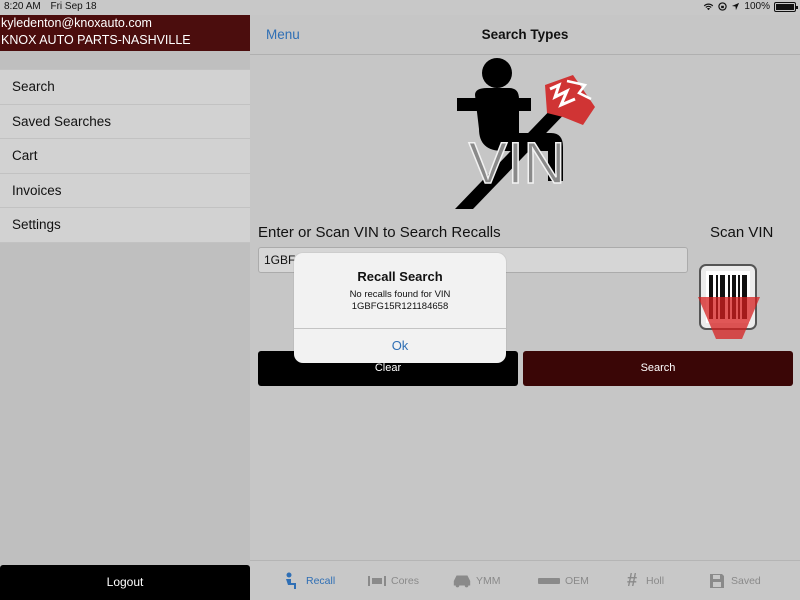 This screenshot has height=600, width=800. Describe the element at coordinates (125, 122) in the screenshot. I see `sidebar-item-saved-searches: Saved Searches` at that location.